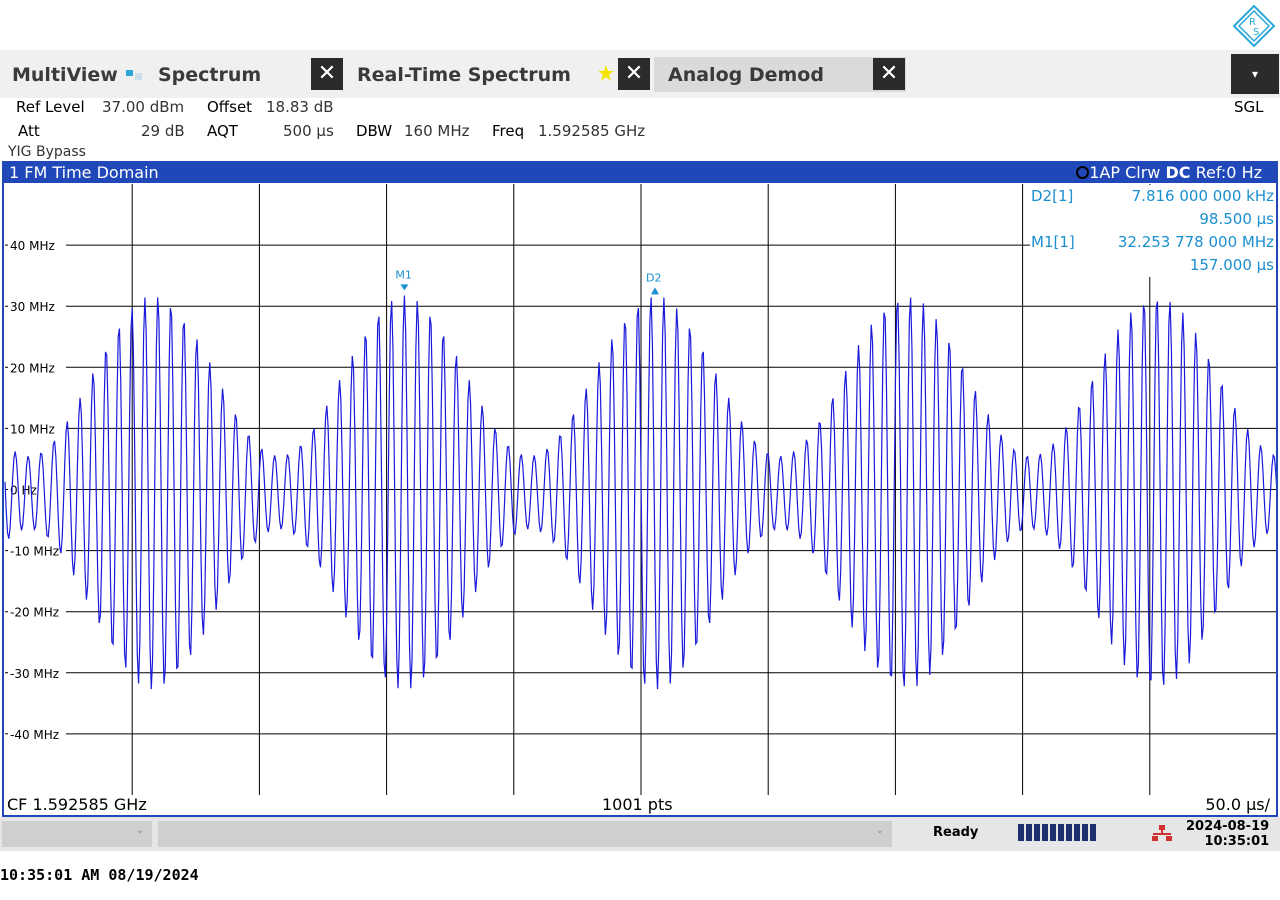 Image resolution: width=1280 pixels, height=900 pixels. I want to click on aqt-value: 500 µs, so click(308, 131).